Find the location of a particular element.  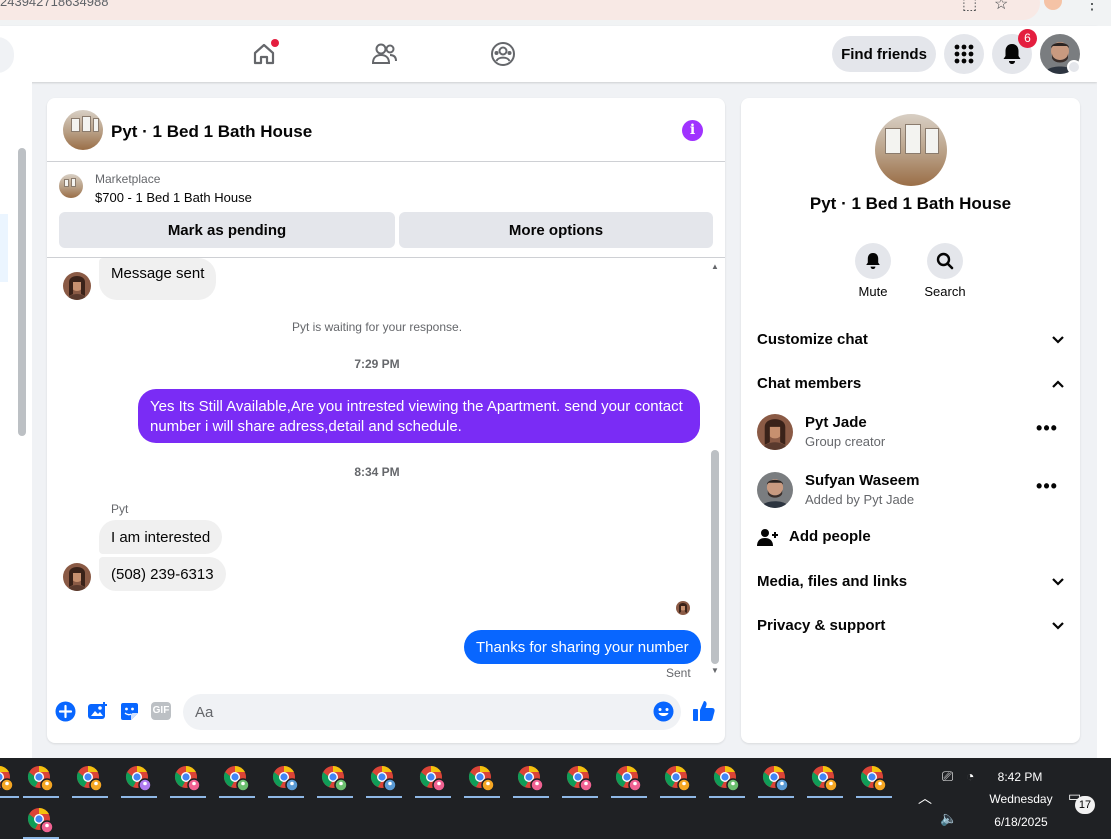

message-bubble-received: (508) 239-6313 is located at coordinates (162, 574).